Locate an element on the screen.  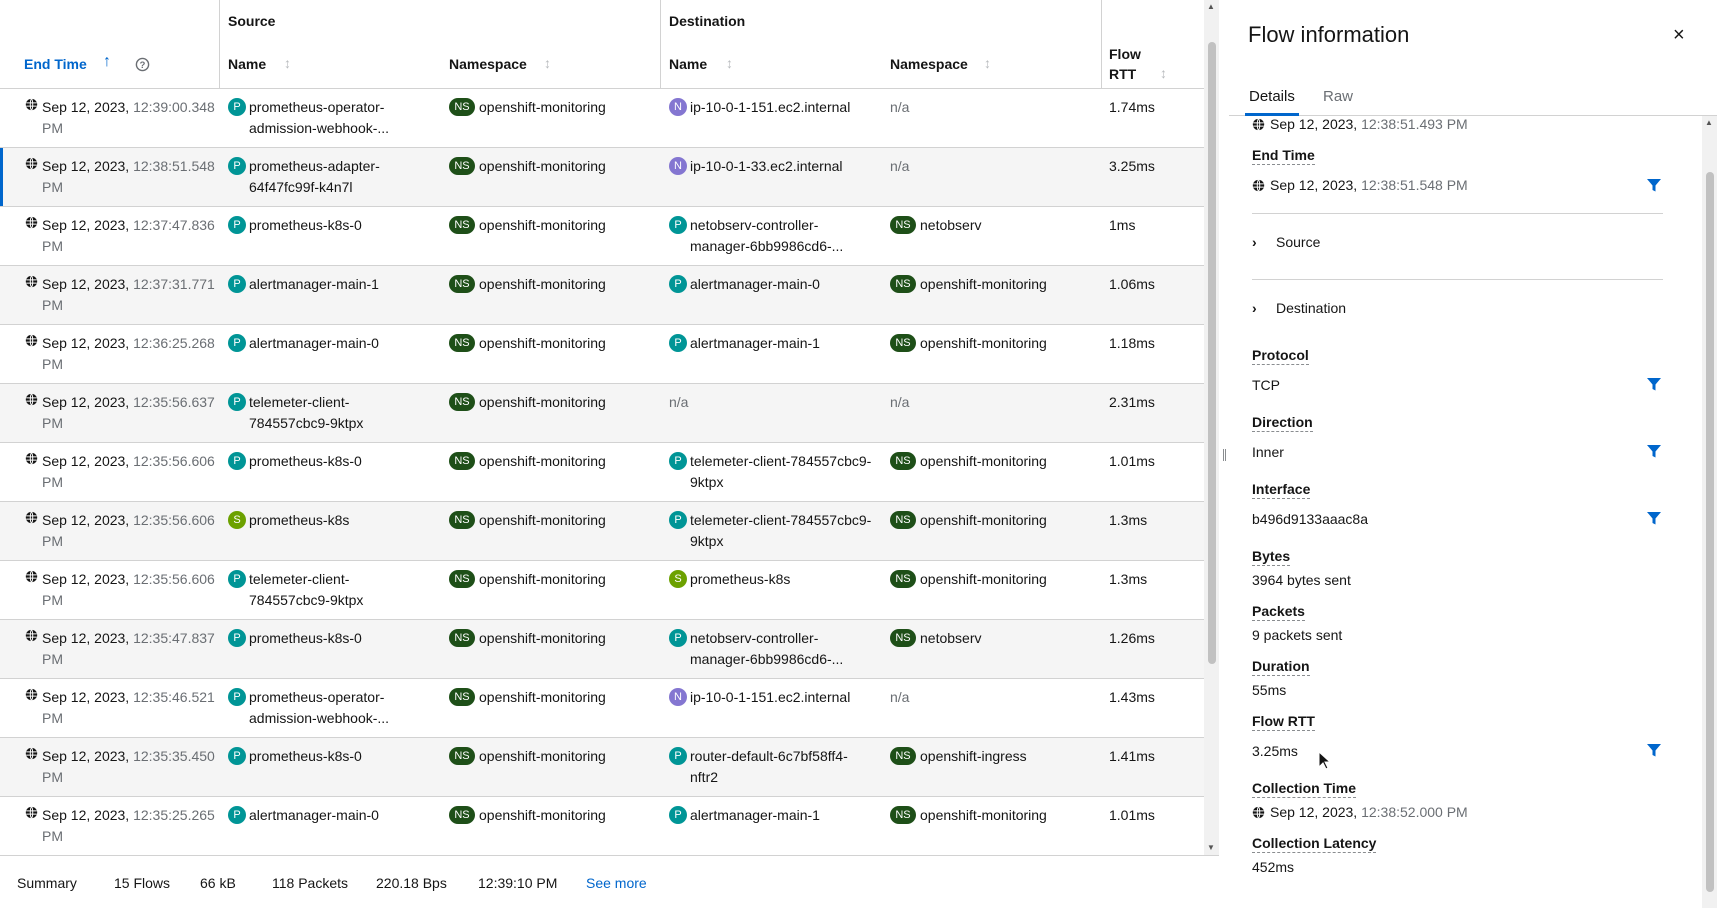
source-namespace-header: Namespace is located at coordinates (488, 64).